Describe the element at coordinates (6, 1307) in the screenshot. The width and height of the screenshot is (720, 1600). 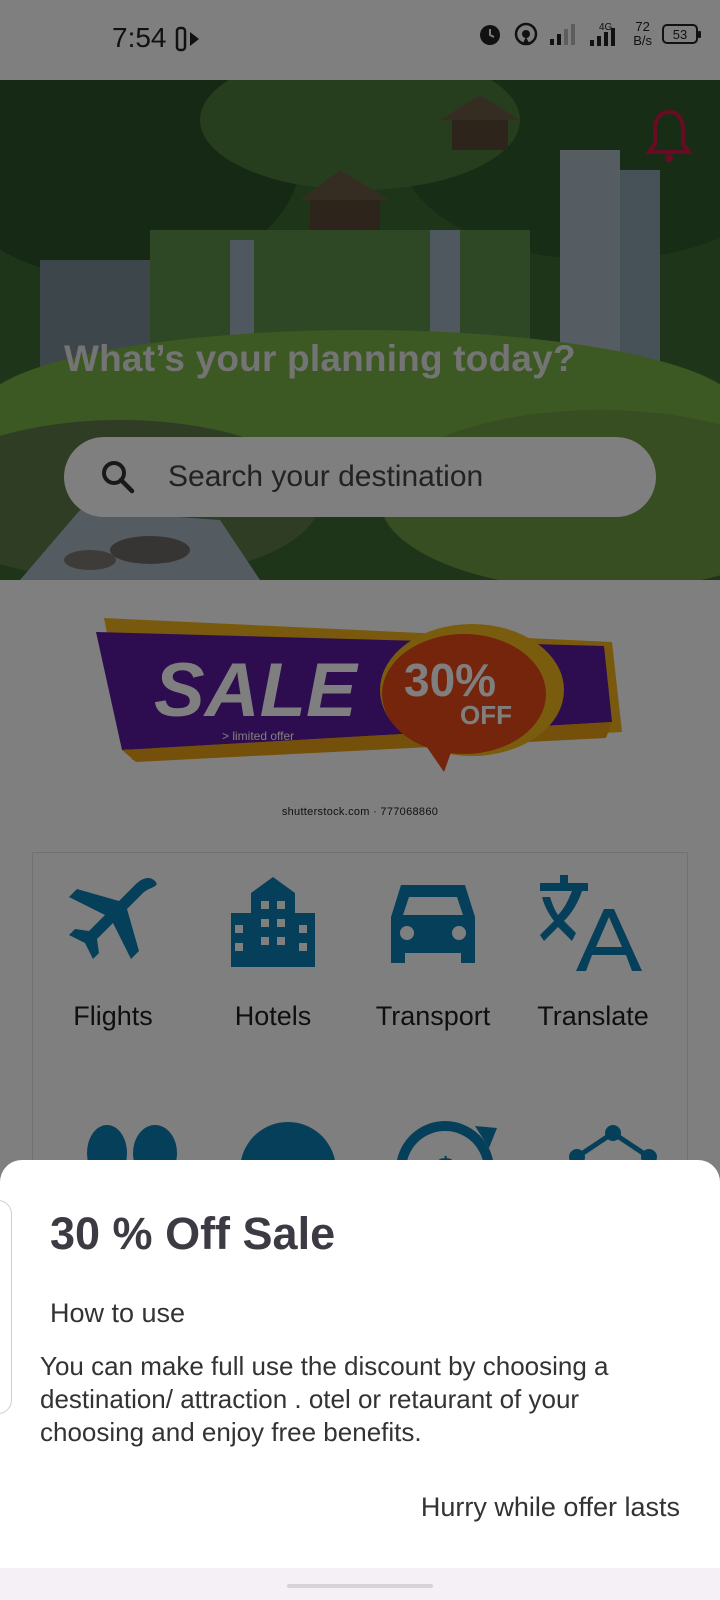
I see `sheet-side-tab` at that location.